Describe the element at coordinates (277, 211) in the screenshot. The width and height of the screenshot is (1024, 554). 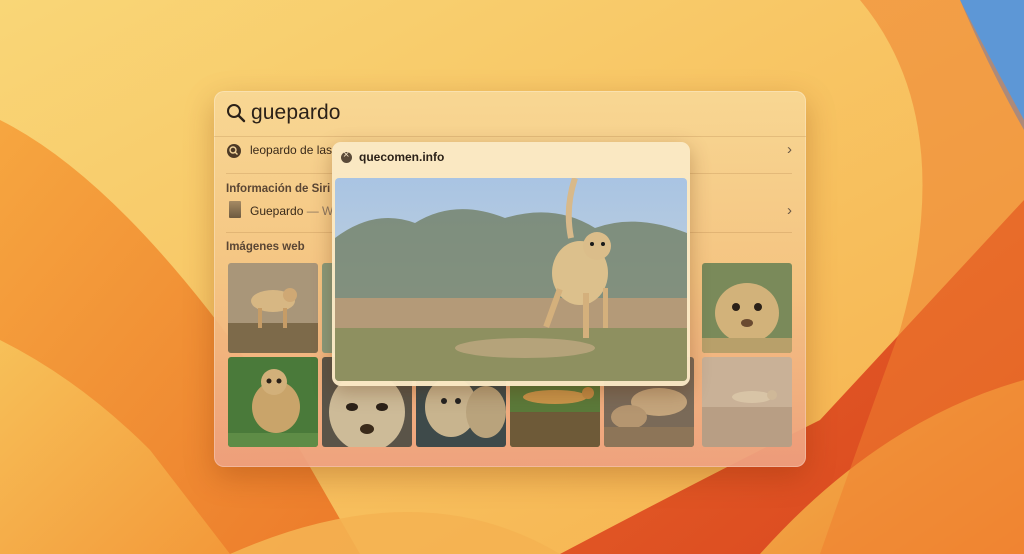
I see `siri-result-title: Guepardo` at that location.